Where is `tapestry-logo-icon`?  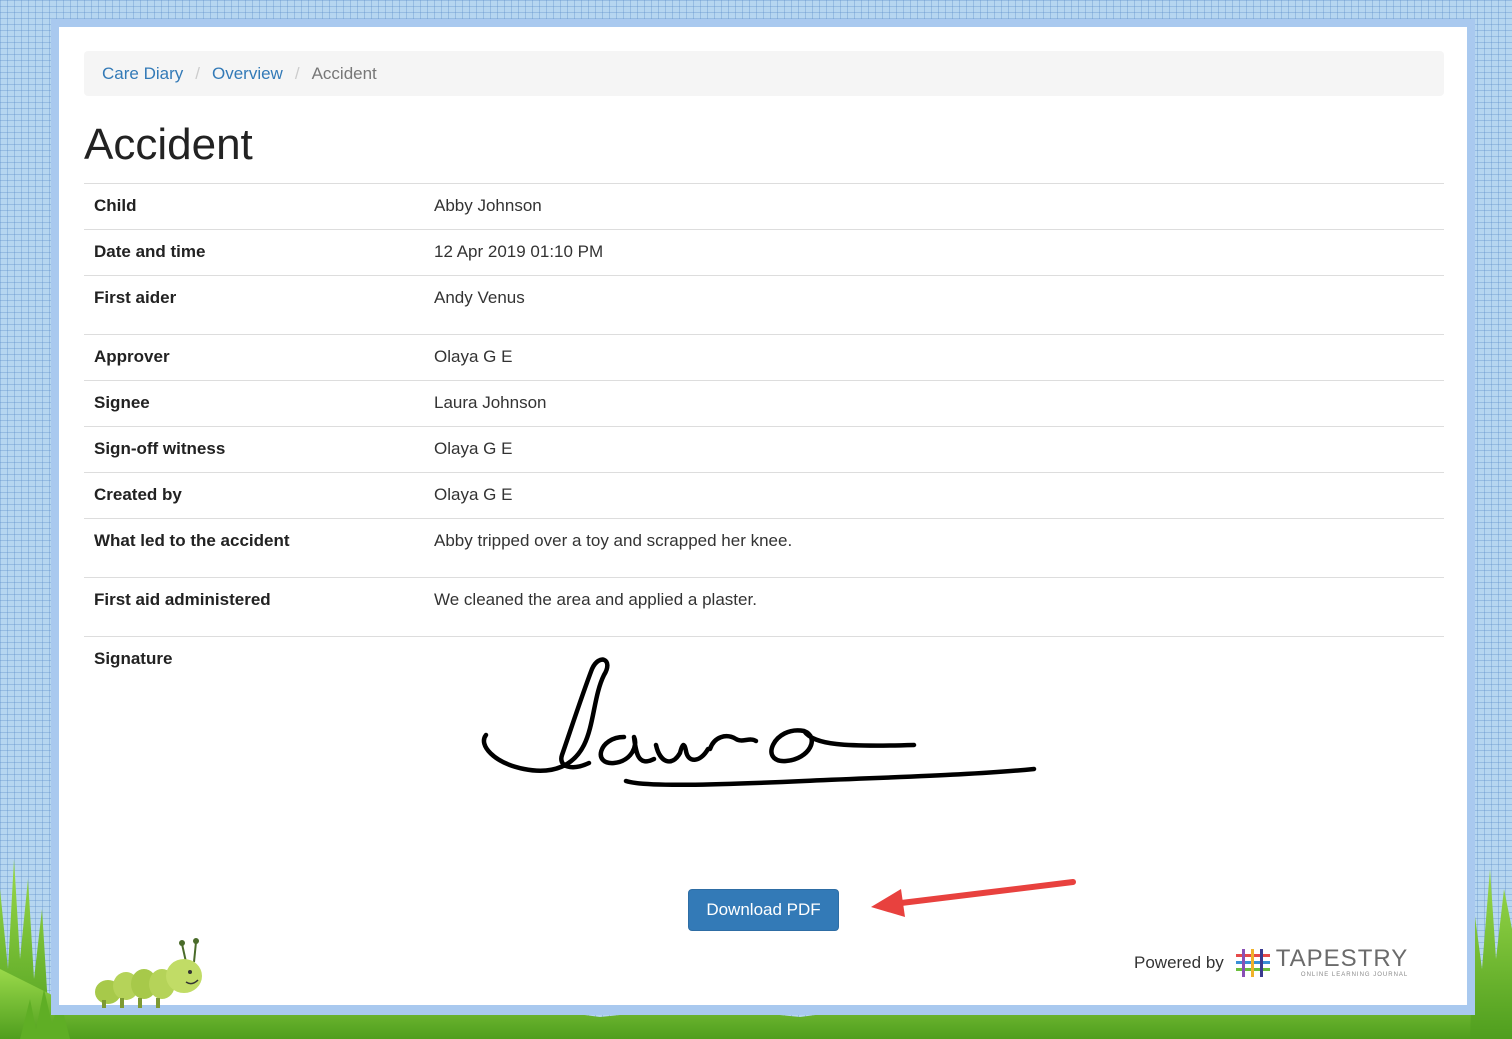
tapestry-logo-icon is located at coordinates (1252, 963).